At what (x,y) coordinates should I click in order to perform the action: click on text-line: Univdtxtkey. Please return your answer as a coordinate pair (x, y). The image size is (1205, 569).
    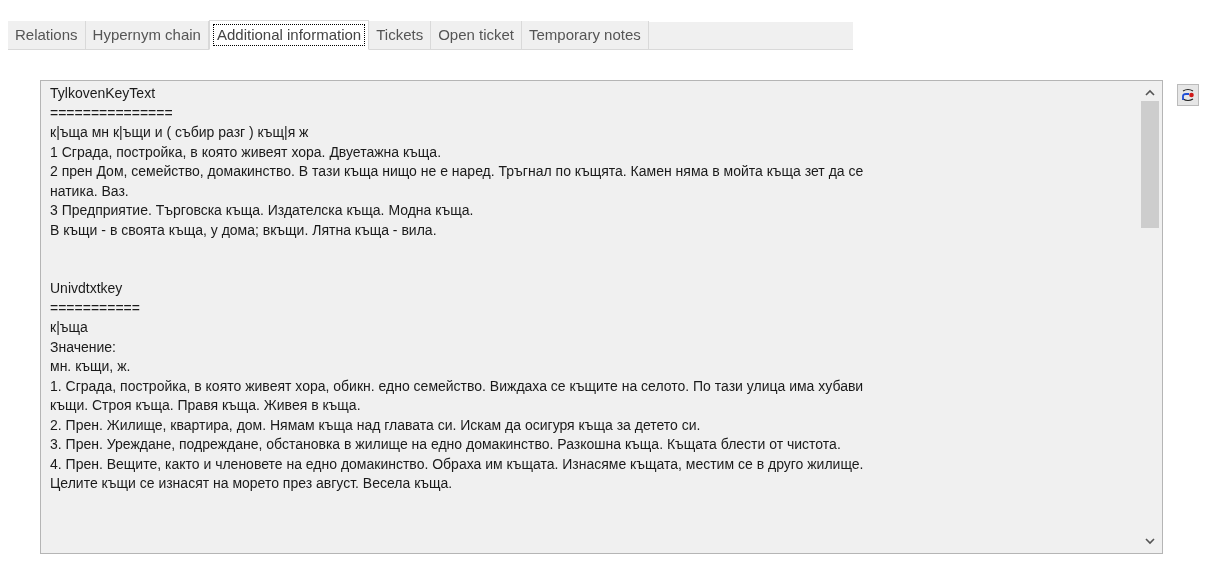
    Looking at the image, I should click on (86, 288).